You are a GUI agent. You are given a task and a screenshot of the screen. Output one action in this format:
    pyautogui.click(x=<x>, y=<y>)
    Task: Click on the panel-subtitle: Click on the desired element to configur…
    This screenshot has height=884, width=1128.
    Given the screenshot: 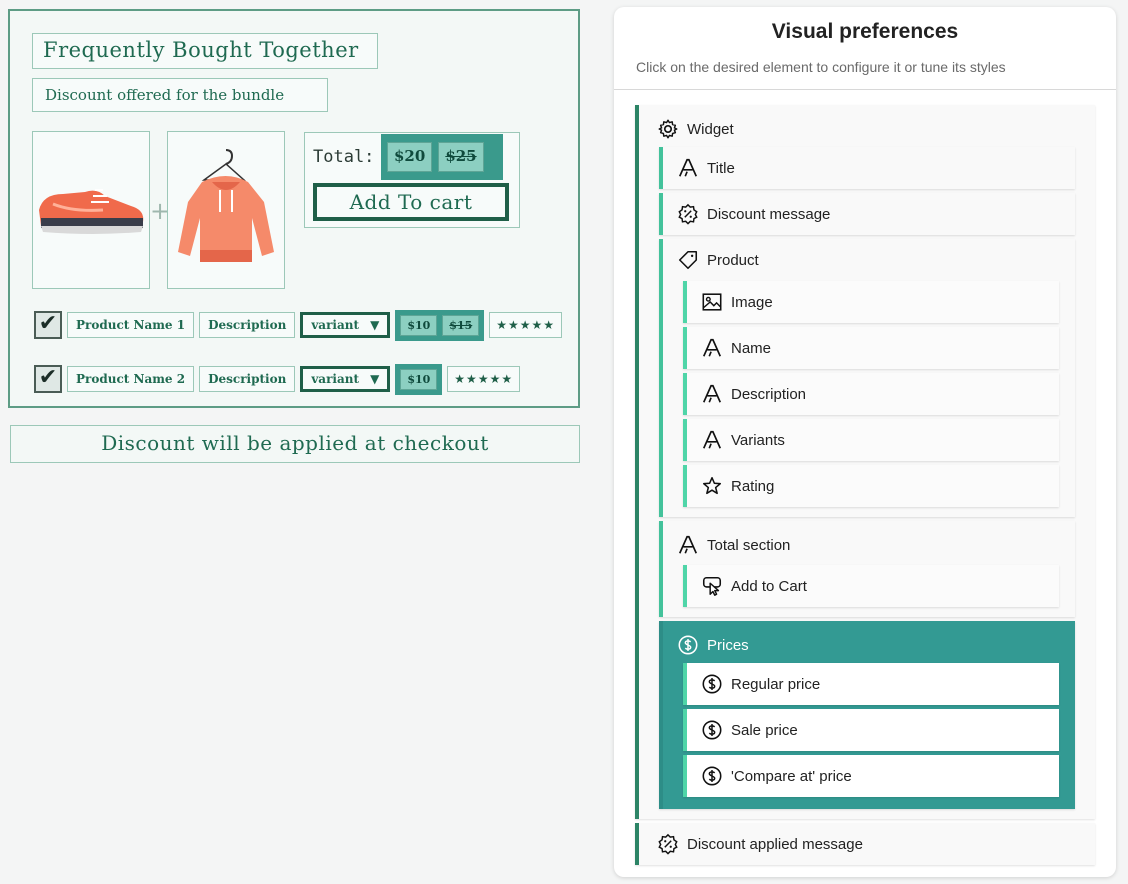 What is the action you would take?
    pyautogui.click(x=821, y=67)
    